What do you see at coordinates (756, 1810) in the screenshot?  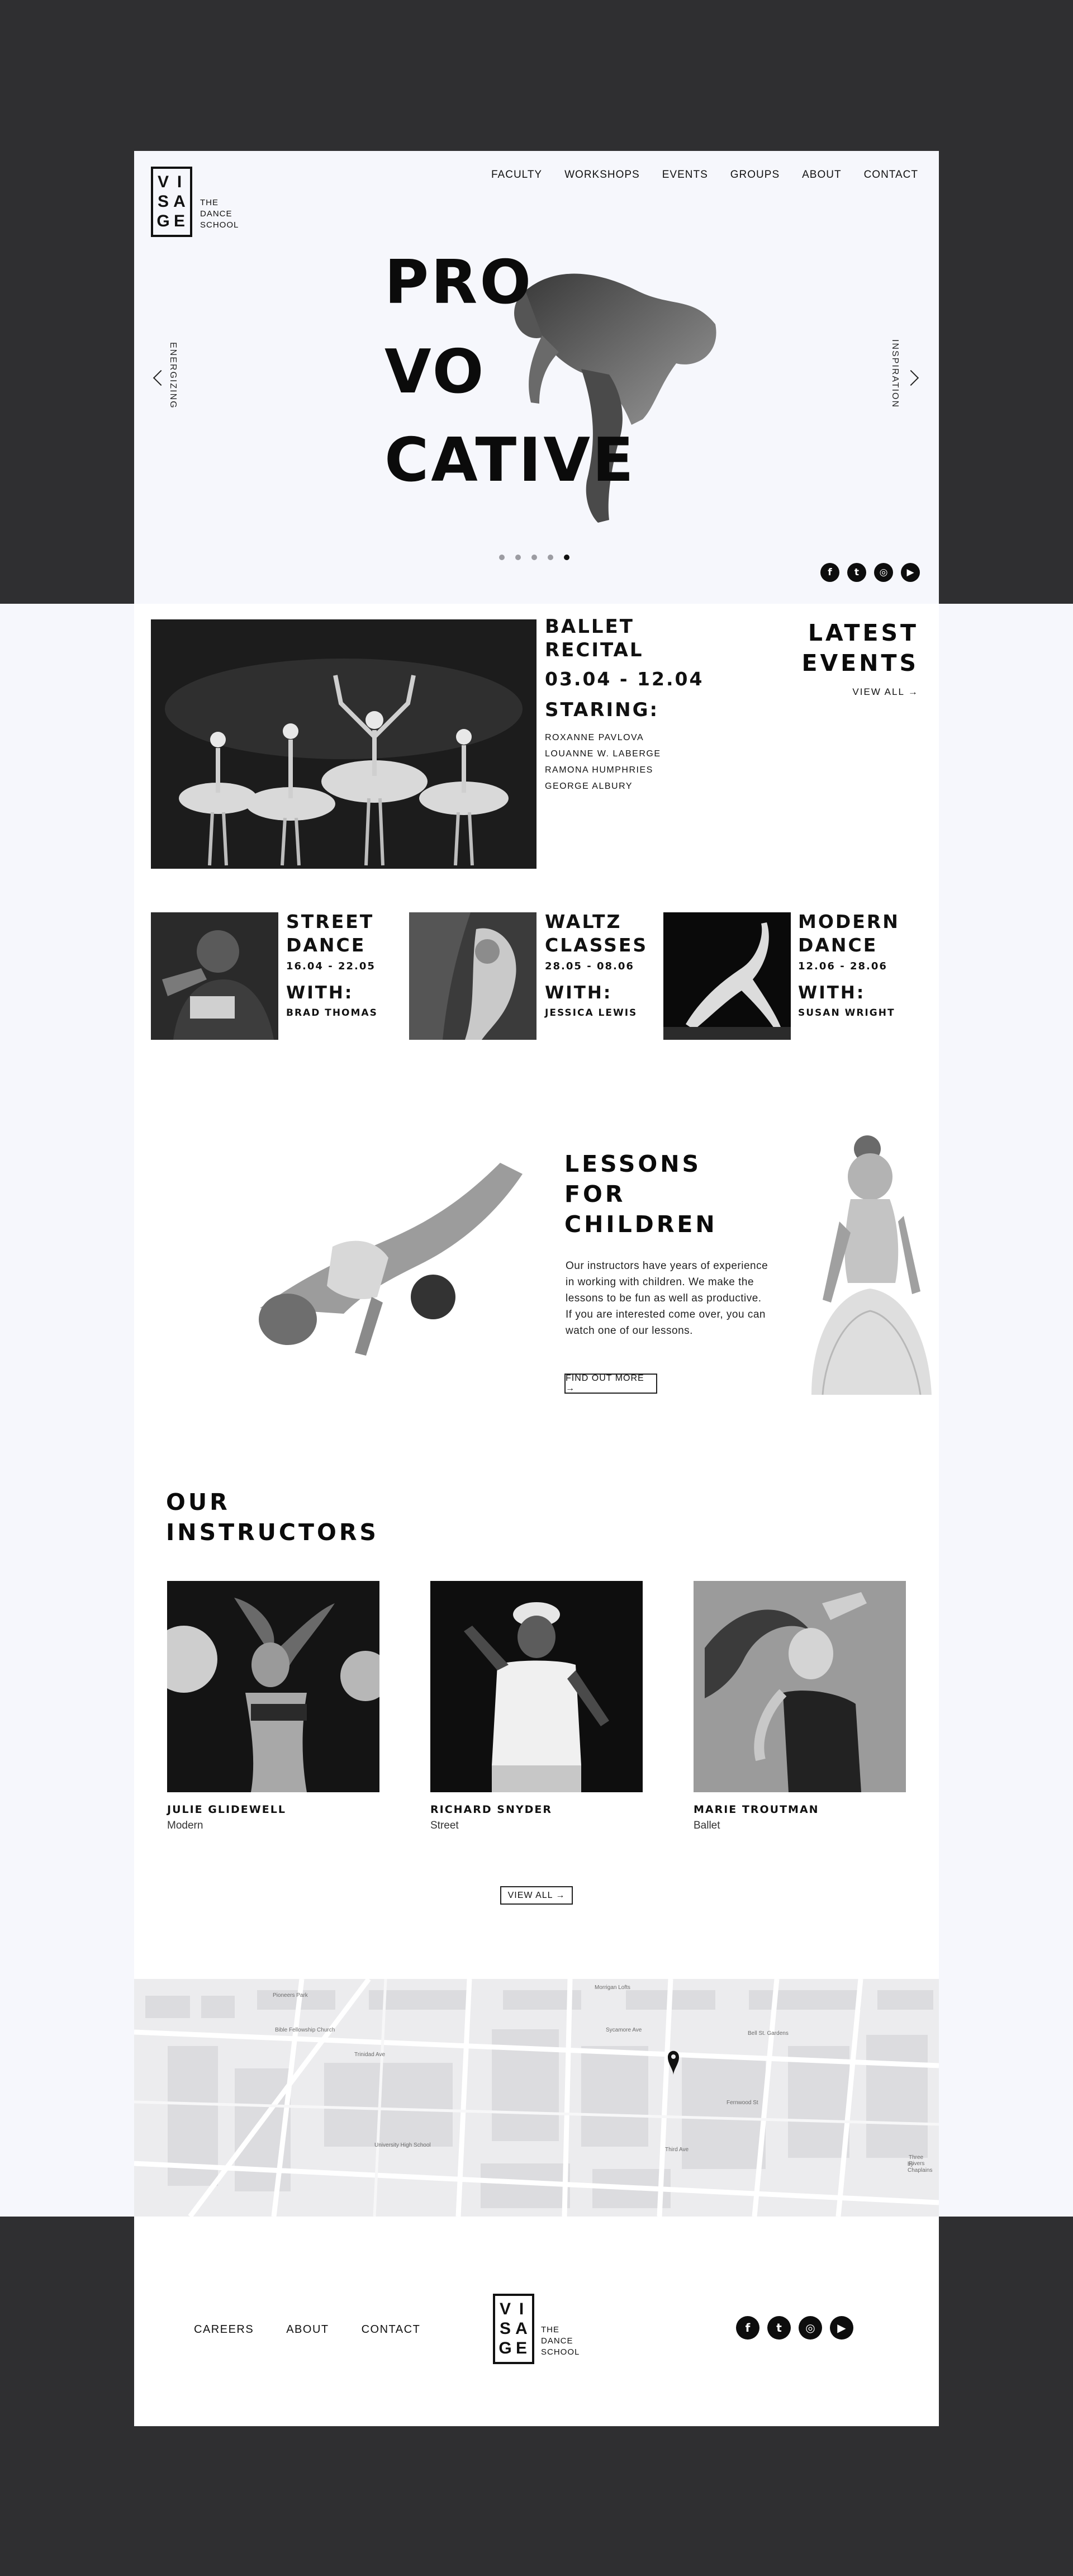 I see `instructor-name: MARIE TROUTMAN` at bounding box center [756, 1810].